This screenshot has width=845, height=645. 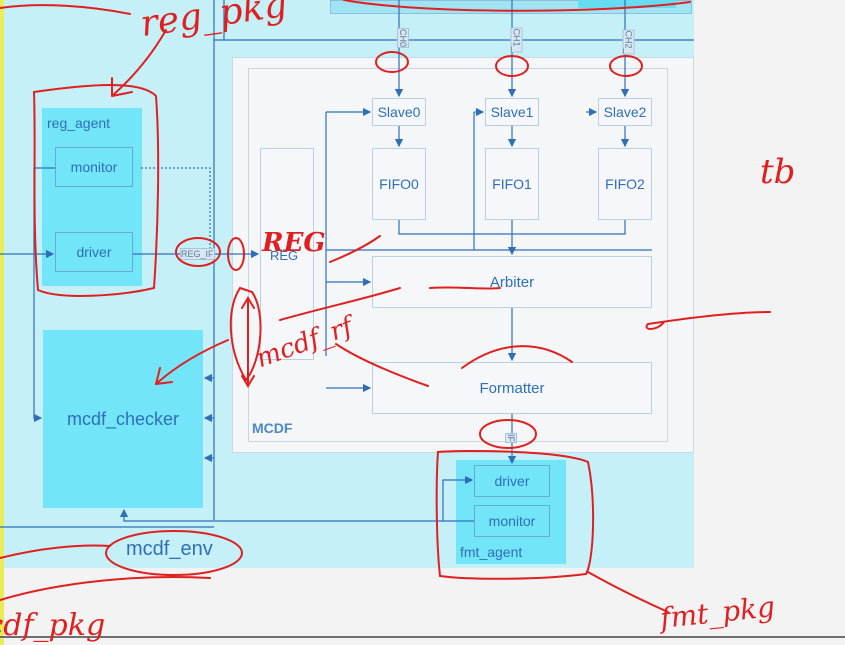 I want to click on annotation-circle-mcdf-env, so click(x=174, y=553).